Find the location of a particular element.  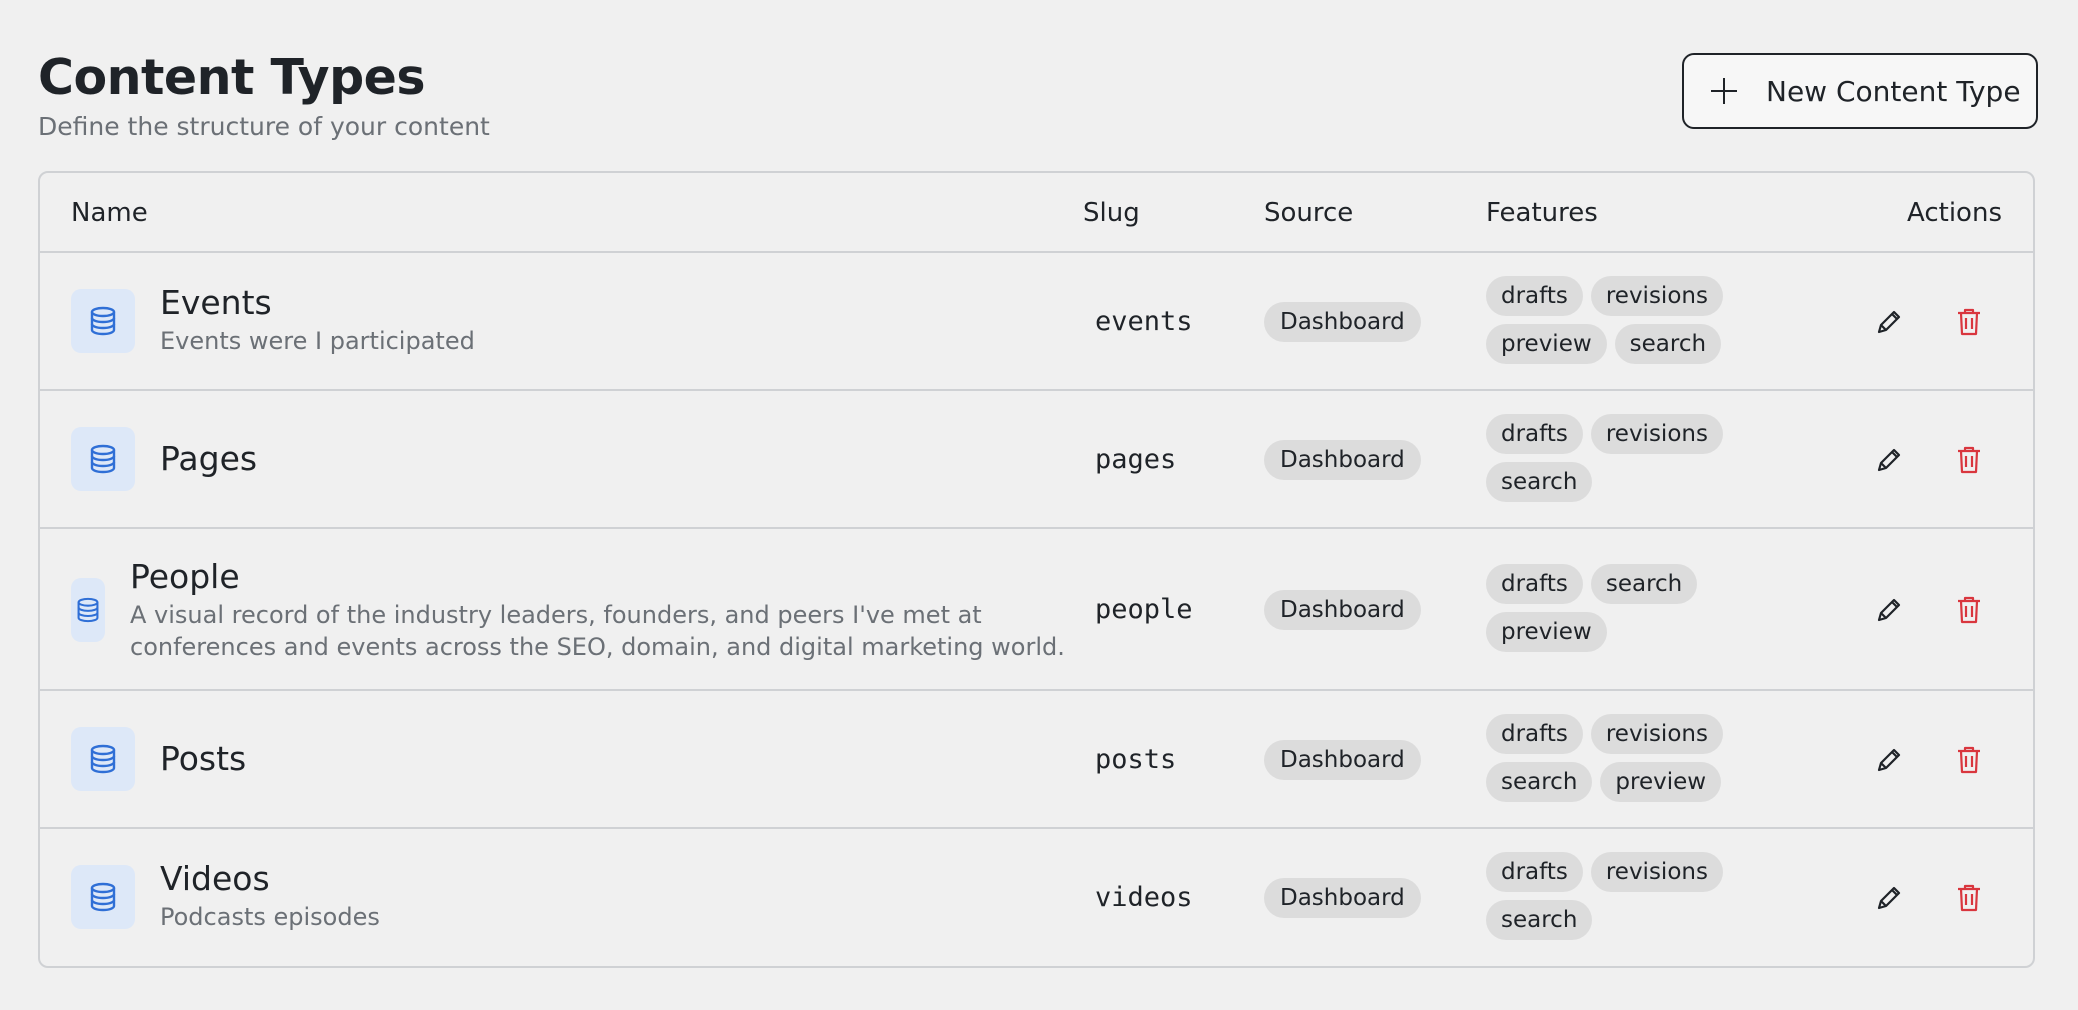

slug-cell: events is located at coordinates (1144, 321).